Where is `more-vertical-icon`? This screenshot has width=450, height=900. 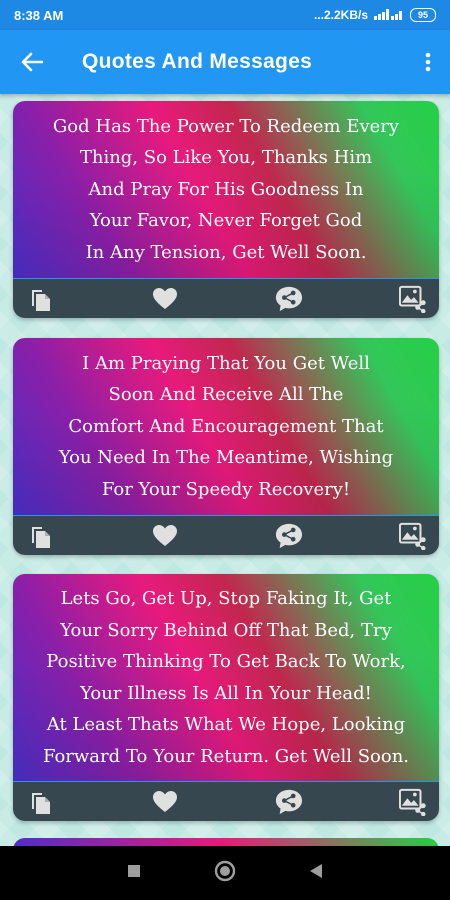 more-vertical-icon is located at coordinates (428, 62).